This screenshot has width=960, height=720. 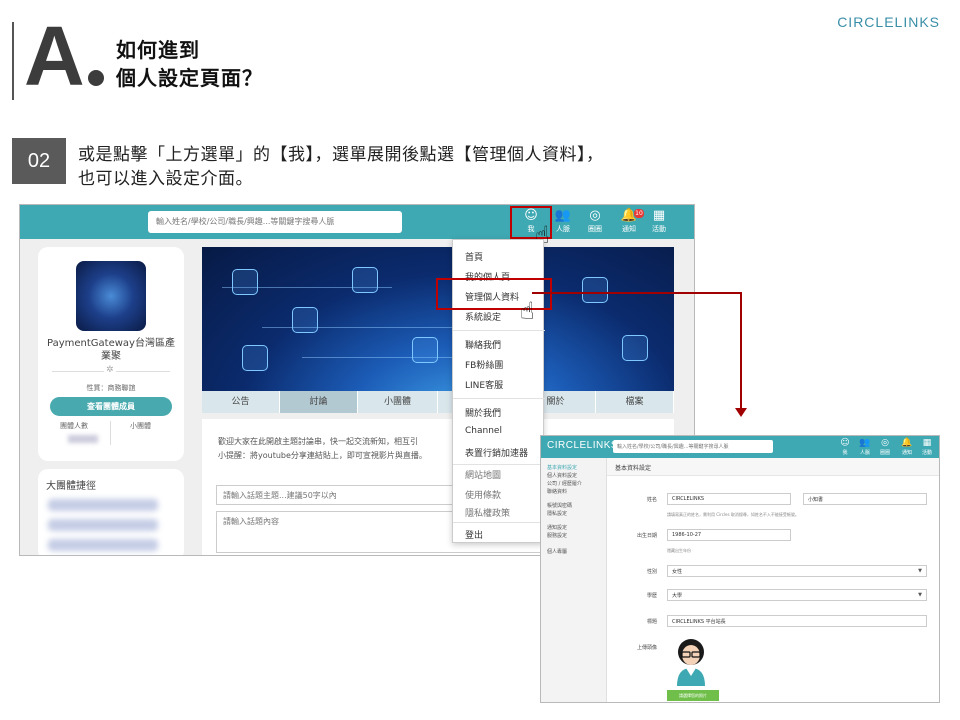 I want to click on sidebar-item-basic: 基本資料設定, so click(x=562, y=467).